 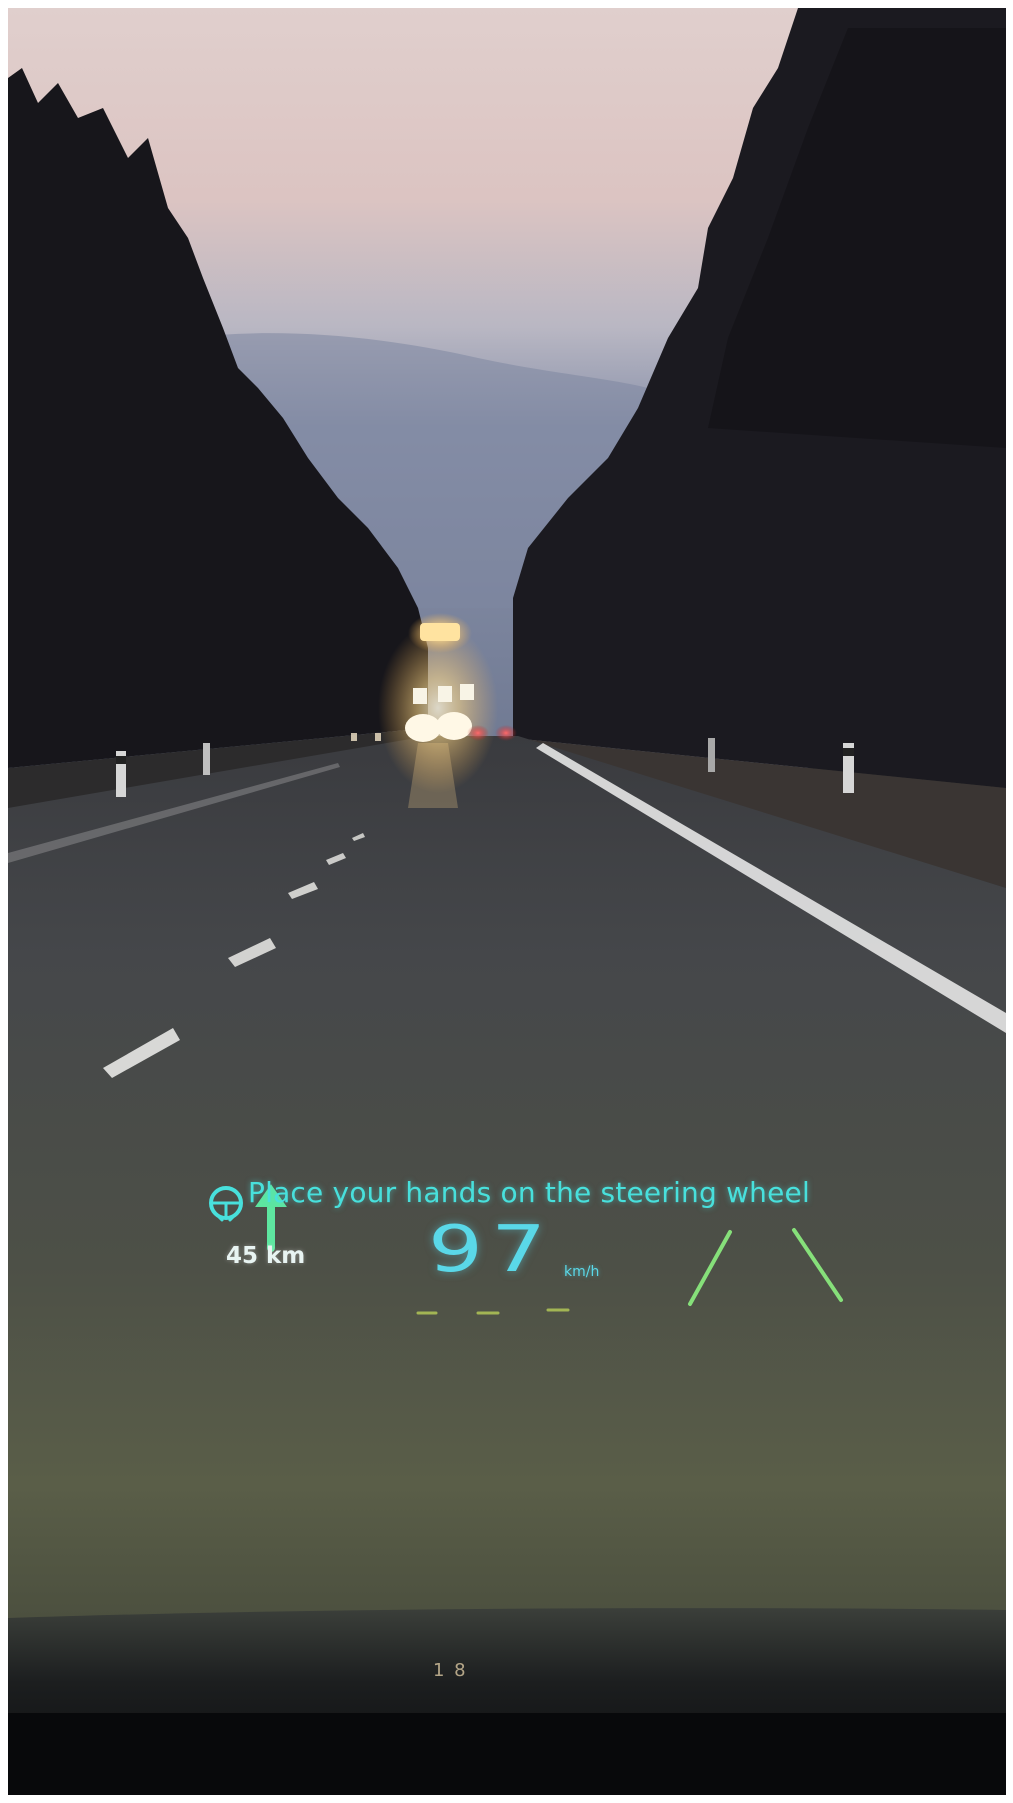 I want to click on dashboard-bottom, so click(x=507, y=1754).